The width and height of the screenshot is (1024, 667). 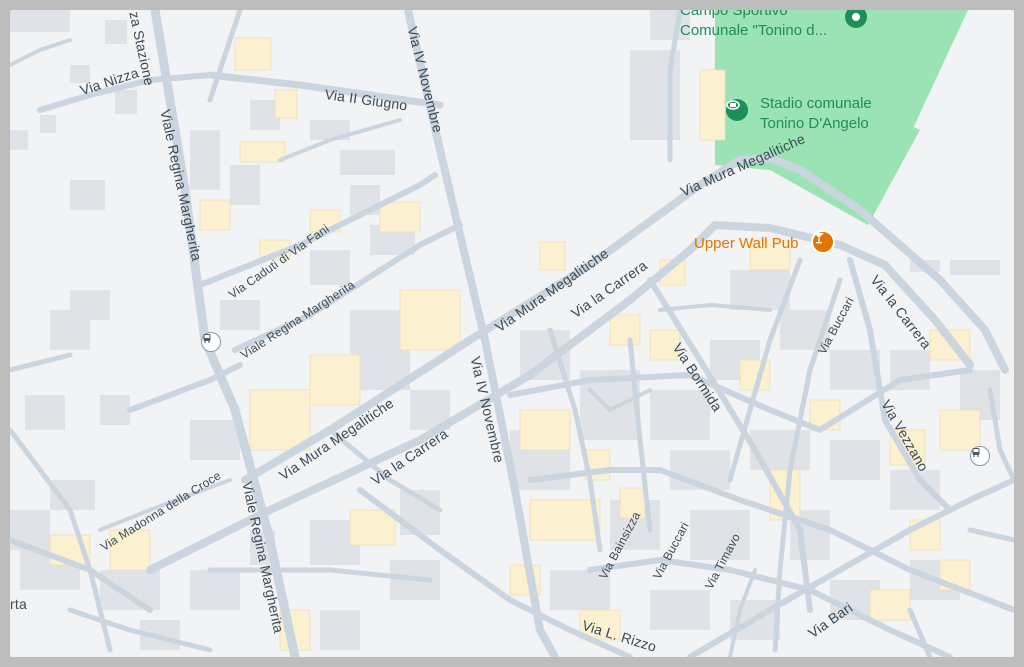 I want to click on stadium-icon, so click(x=737, y=110).